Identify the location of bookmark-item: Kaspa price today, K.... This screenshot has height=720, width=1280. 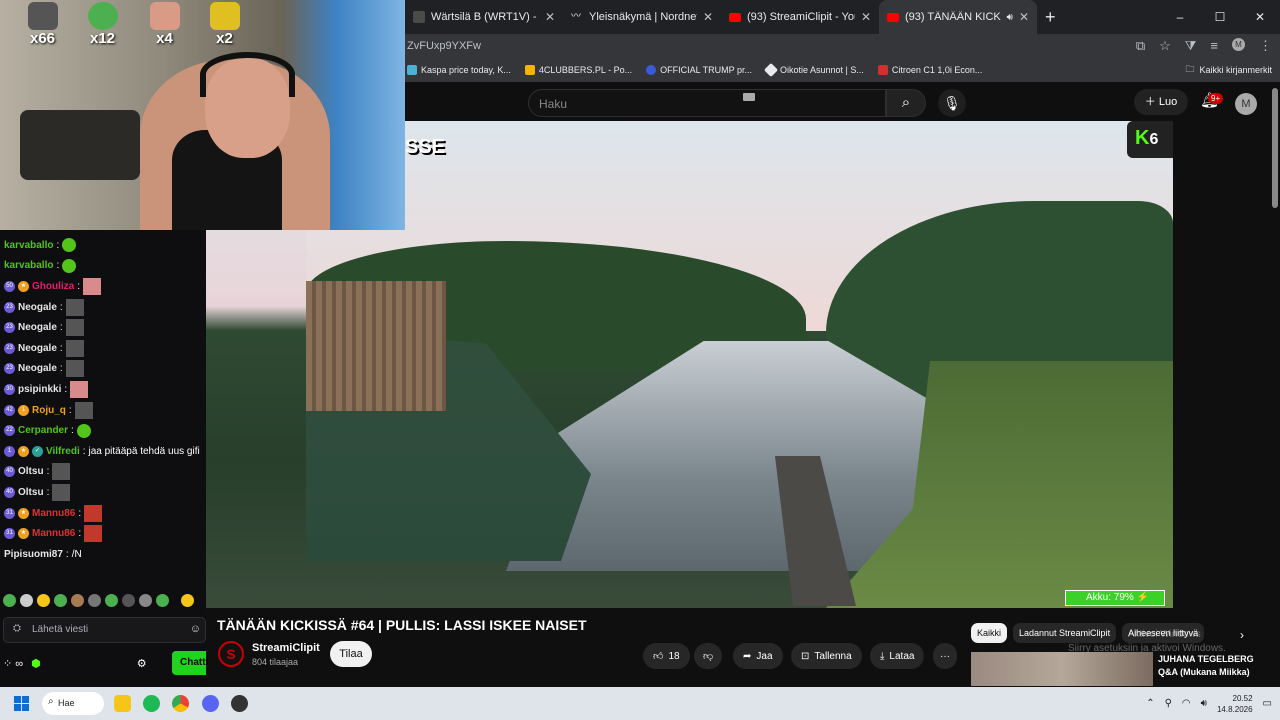
(459, 70).